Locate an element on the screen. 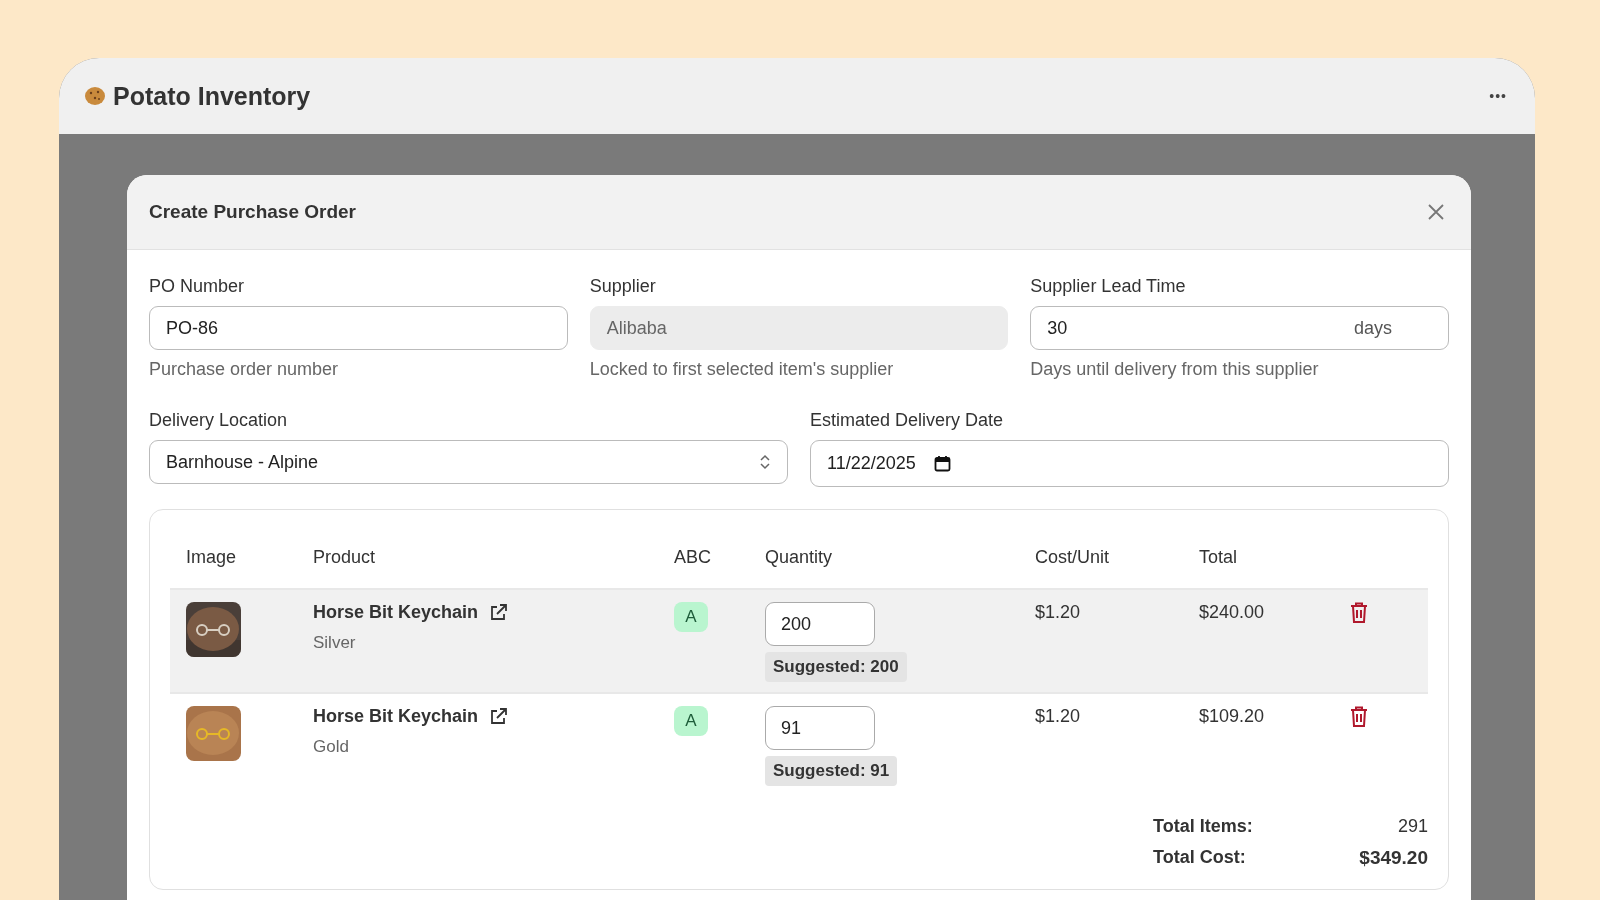  select-field: Barnhouse - Alpine is located at coordinates (468, 462).